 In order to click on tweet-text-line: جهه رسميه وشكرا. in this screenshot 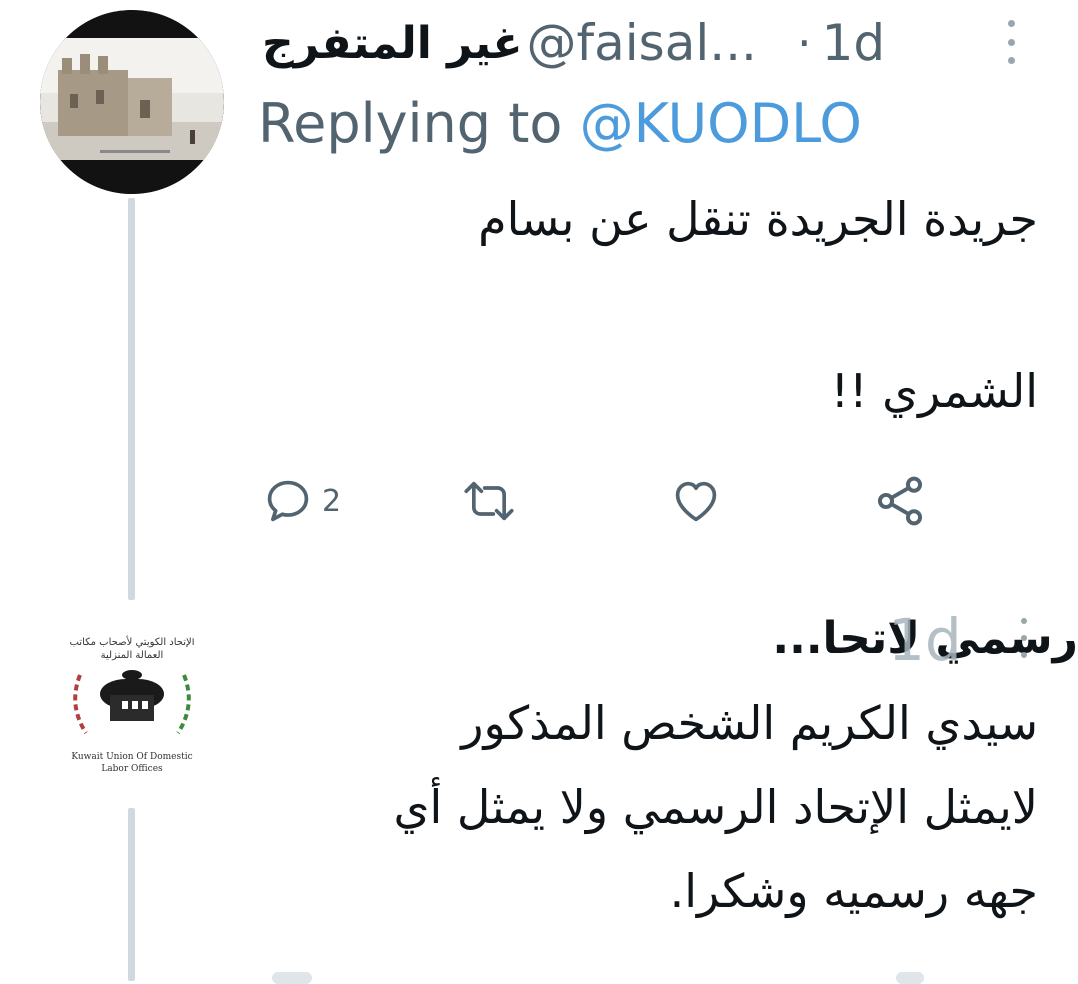, I will do `click(853, 891)`.